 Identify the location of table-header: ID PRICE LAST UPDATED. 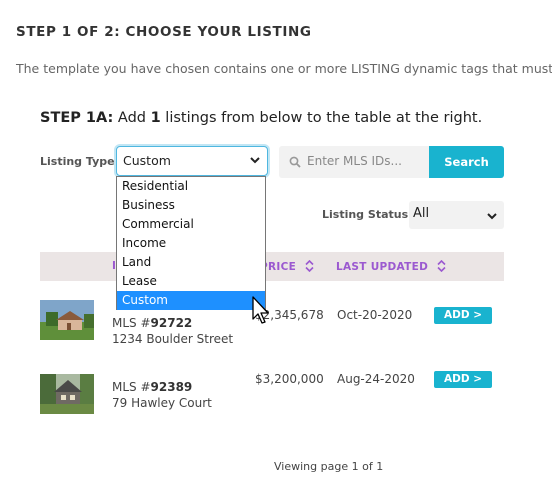
(272, 266).